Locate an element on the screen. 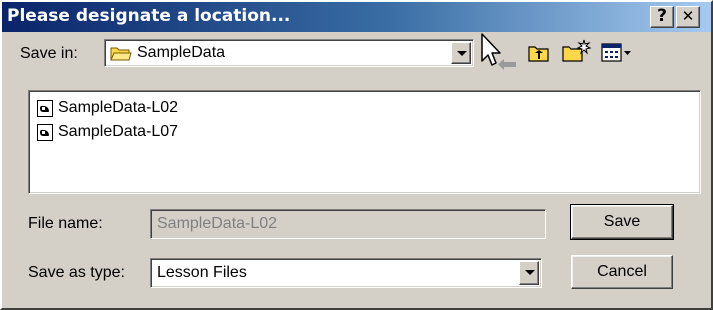 The height and width of the screenshot is (310, 713). list-item: SampleData-L07 is located at coordinates (107, 132).